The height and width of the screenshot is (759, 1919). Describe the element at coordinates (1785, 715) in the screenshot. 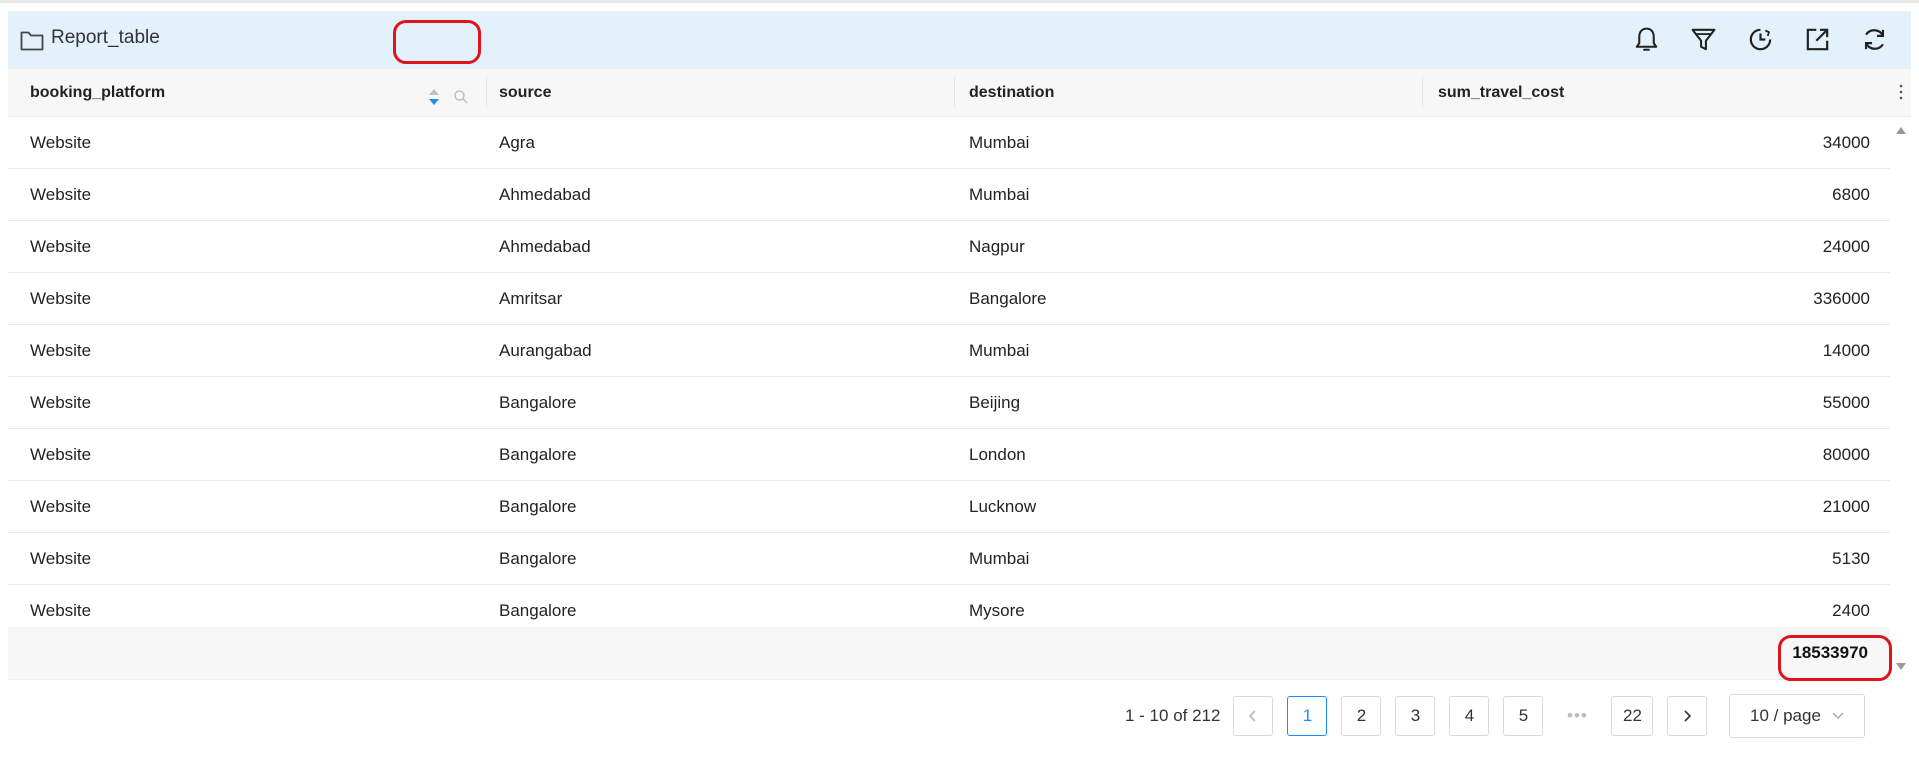

I see `page-size-value: 10 / page` at that location.